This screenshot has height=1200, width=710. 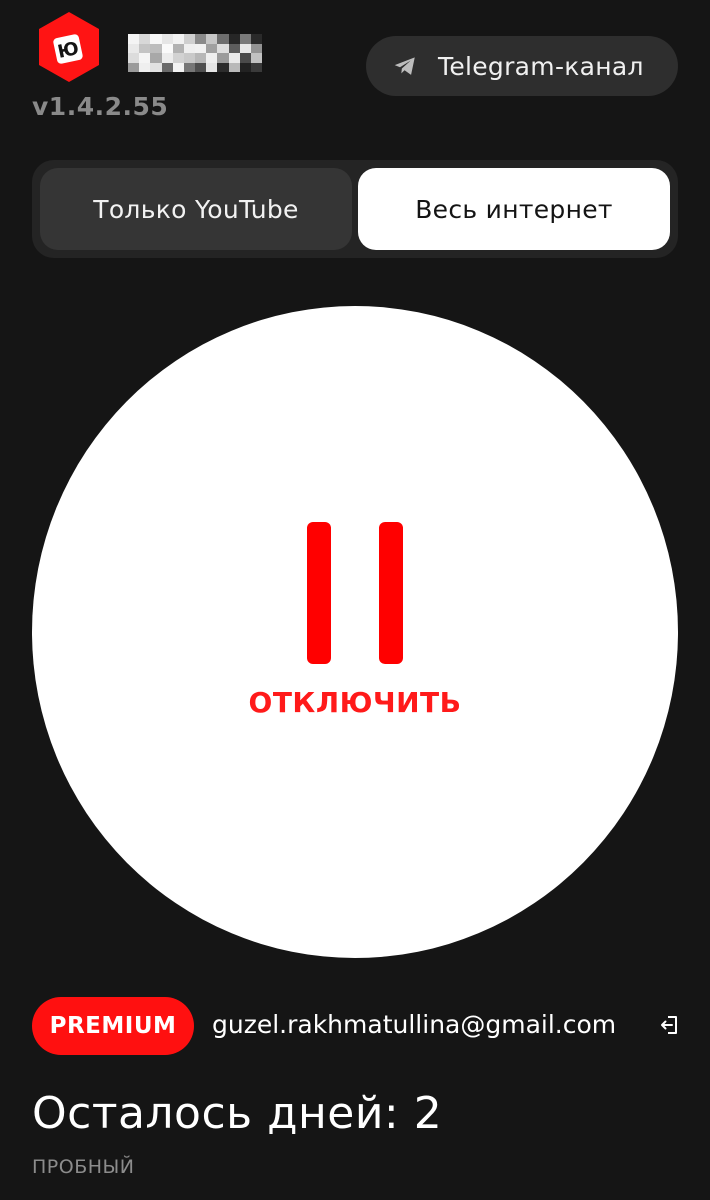 I want to click on premium-badge: PREMIUM, so click(x=113, y=1026).